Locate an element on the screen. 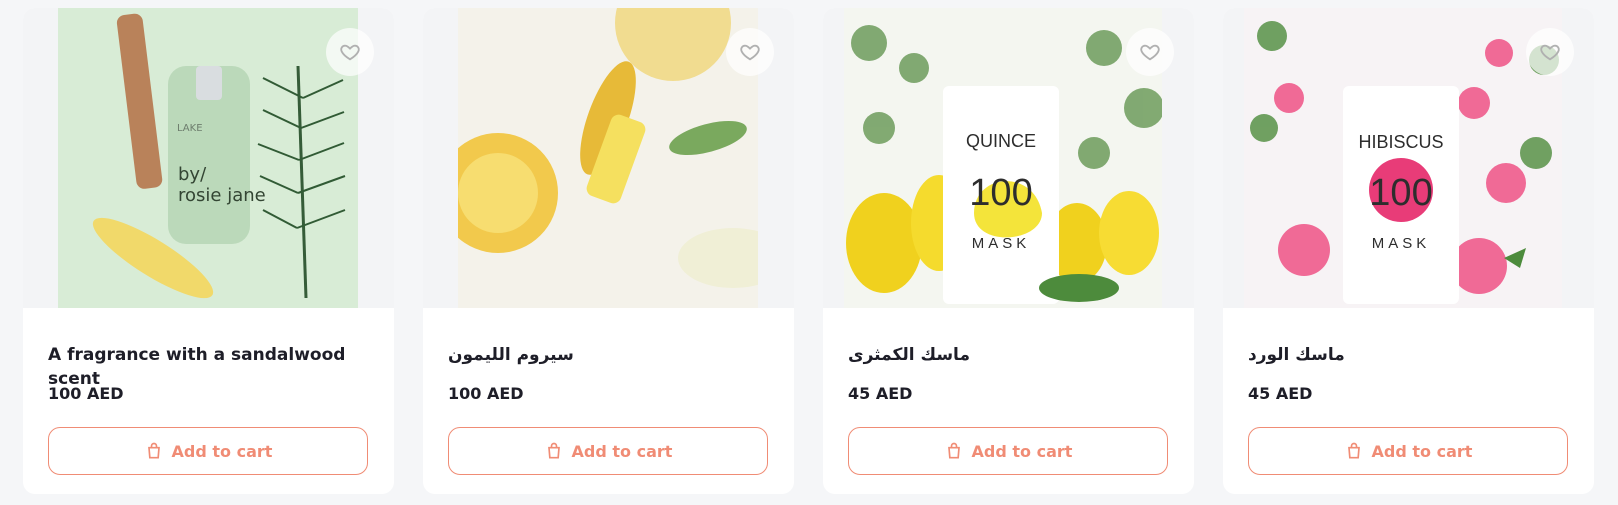 Image resolution: width=1618 pixels, height=505 pixels. mask-name-text: HIBISCUS is located at coordinates (1400, 142).